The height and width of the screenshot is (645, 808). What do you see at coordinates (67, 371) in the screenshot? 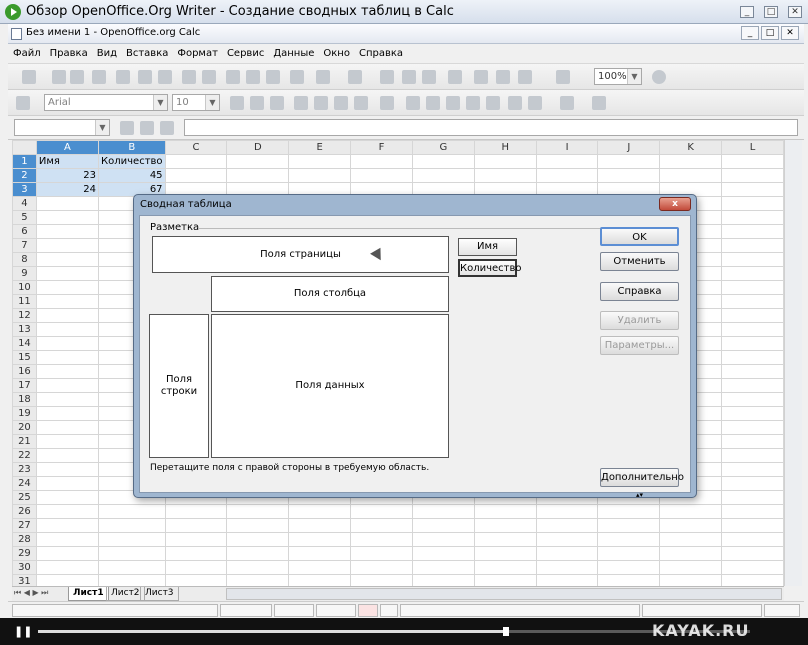
I see `cell-a16` at bounding box center [67, 371].